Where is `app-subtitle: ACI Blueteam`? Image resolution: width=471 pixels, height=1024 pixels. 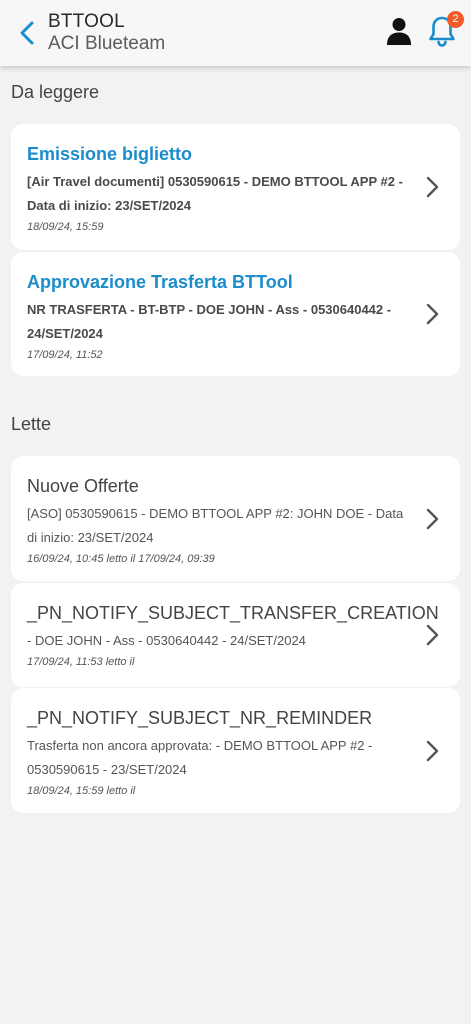 app-subtitle: ACI Blueteam is located at coordinates (107, 43).